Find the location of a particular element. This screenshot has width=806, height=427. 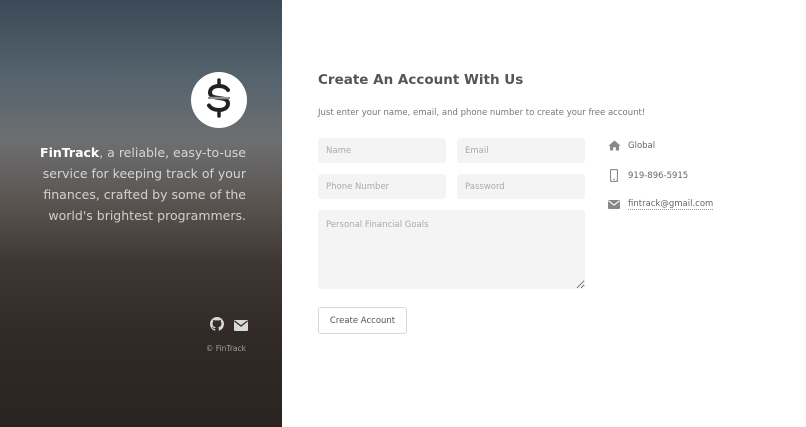

dollar-sign-icon is located at coordinates (219, 100).